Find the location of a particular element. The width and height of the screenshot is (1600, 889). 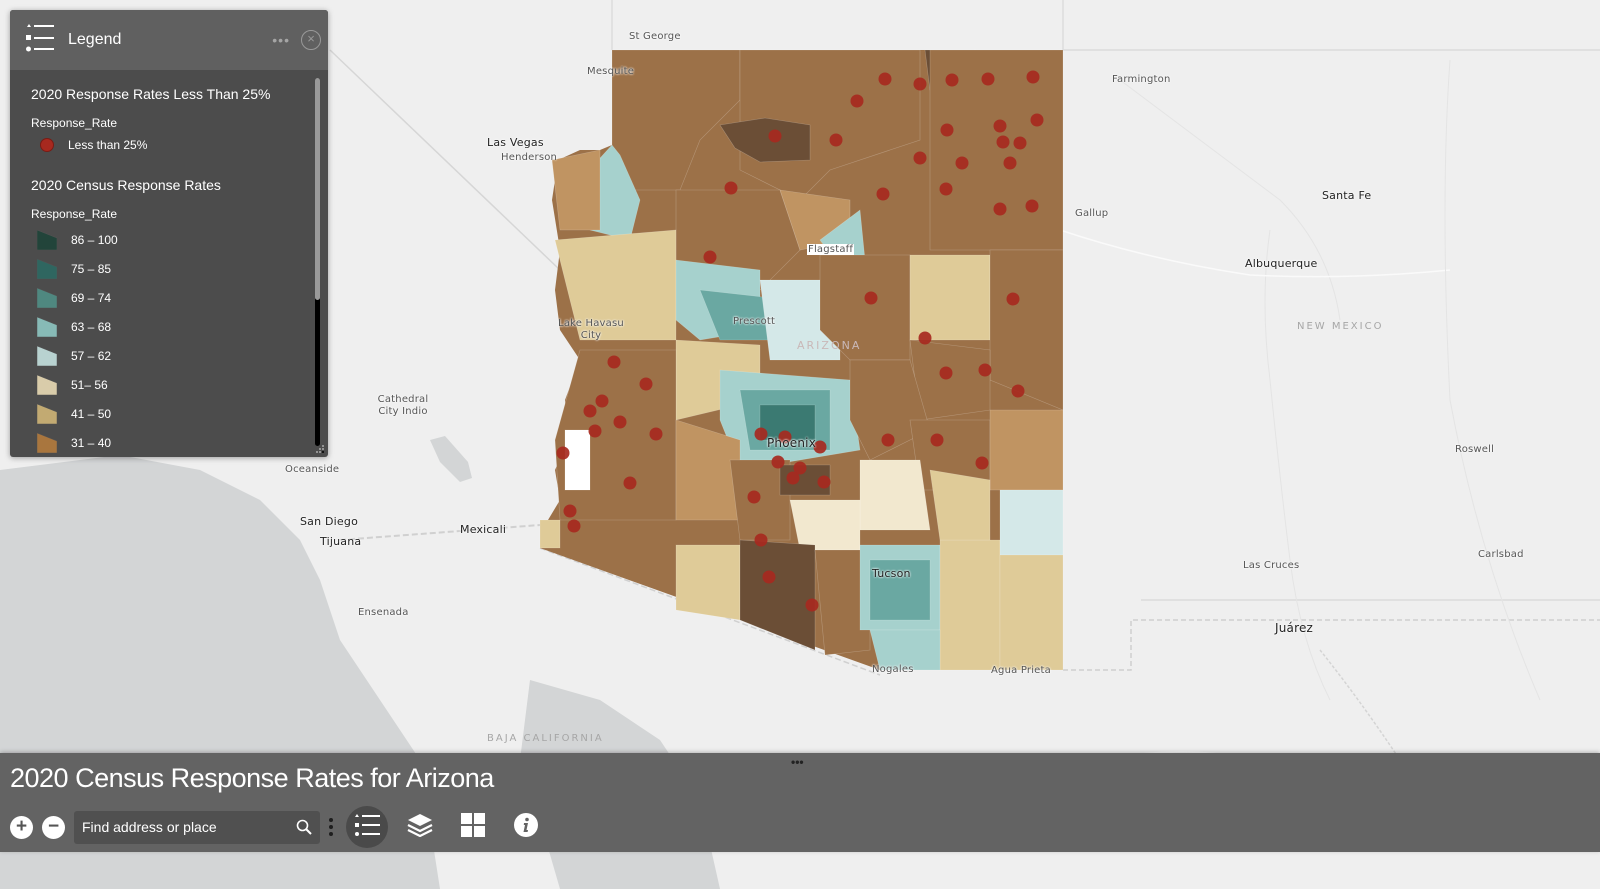

layers-button is located at coordinates (420, 827).